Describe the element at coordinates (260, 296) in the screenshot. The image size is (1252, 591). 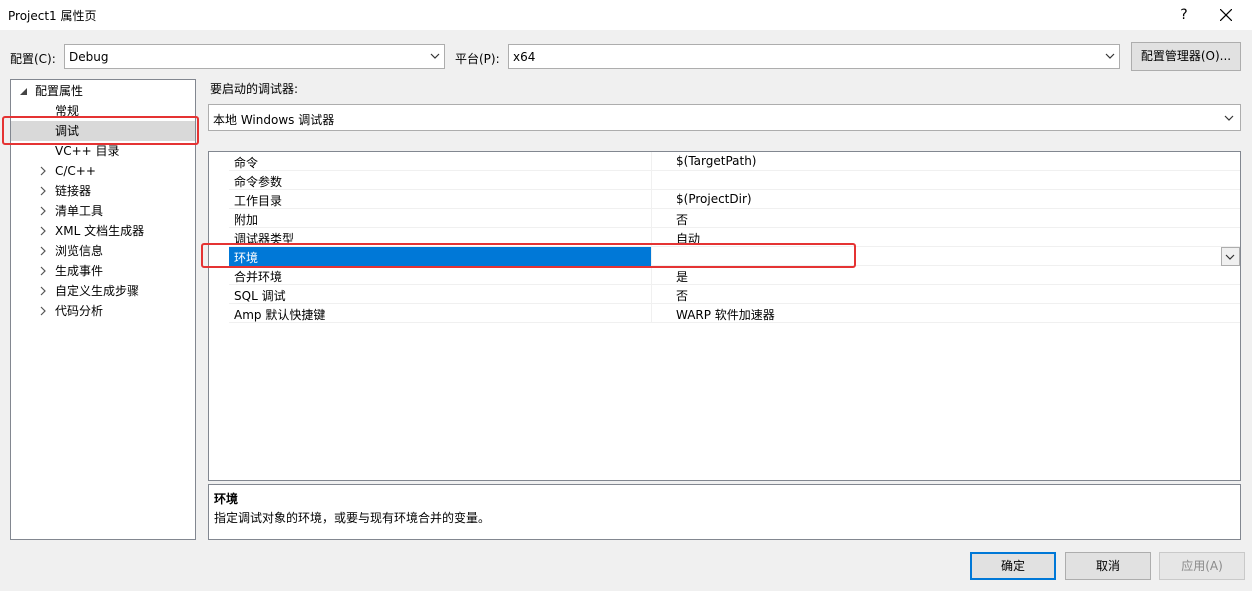
I see `property-key: SQL 调试` at that location.